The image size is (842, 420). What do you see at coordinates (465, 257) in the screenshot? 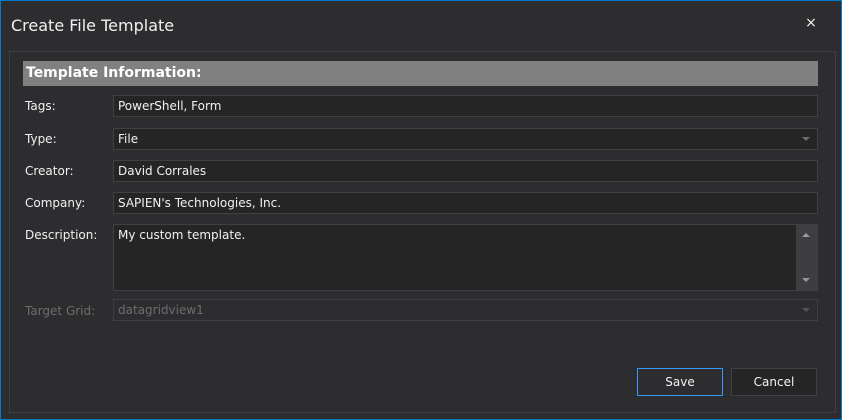
I see `description-textarea: My custom template.` at bounding box center [465, 257].